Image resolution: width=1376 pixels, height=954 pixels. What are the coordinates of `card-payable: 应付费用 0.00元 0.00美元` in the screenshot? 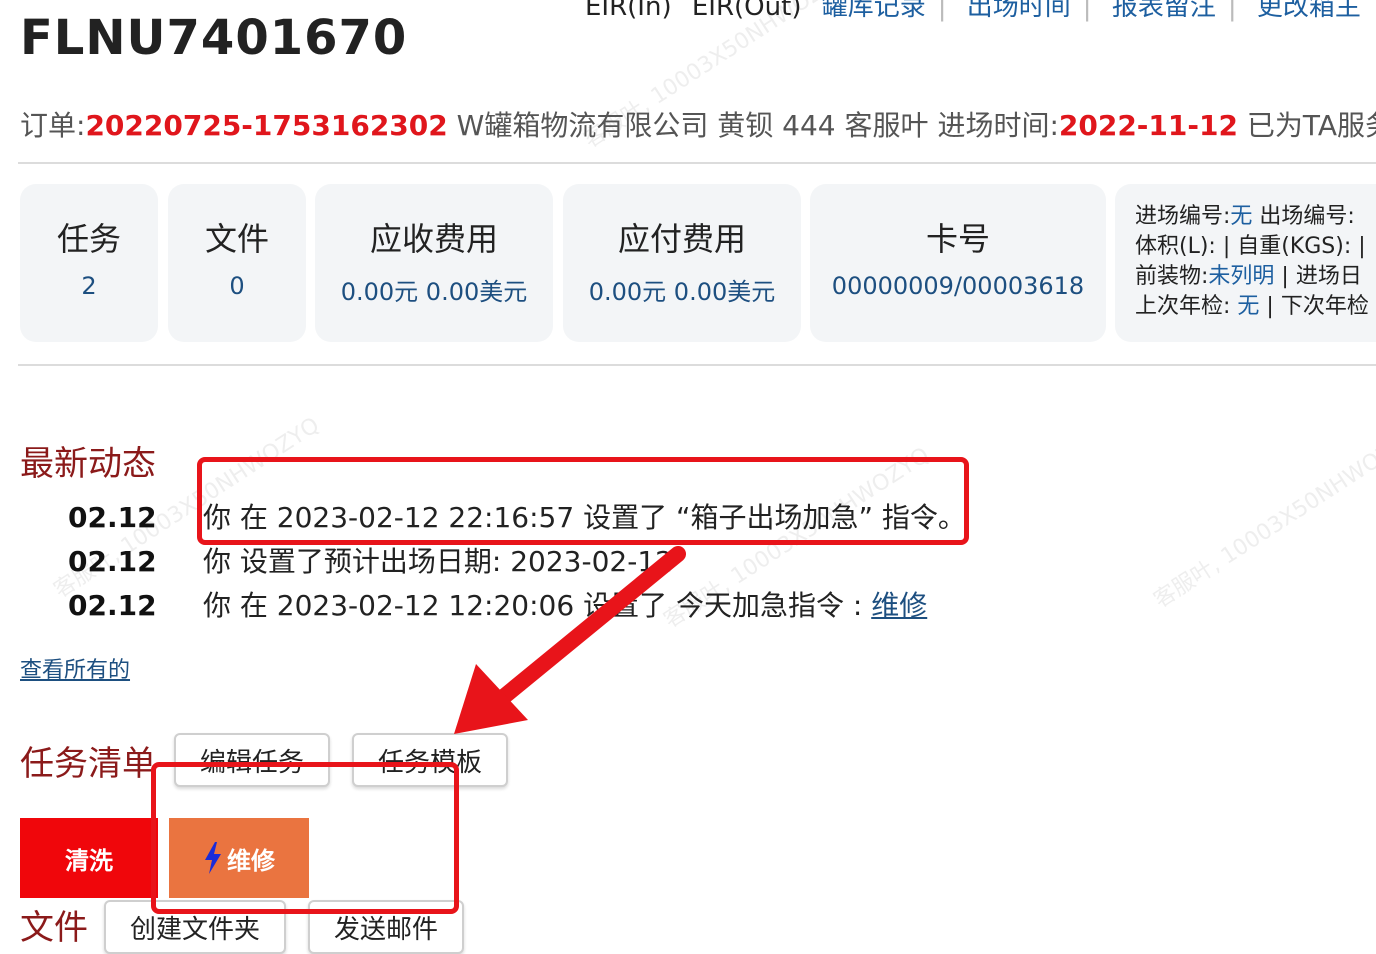 It's located at (682, 263).